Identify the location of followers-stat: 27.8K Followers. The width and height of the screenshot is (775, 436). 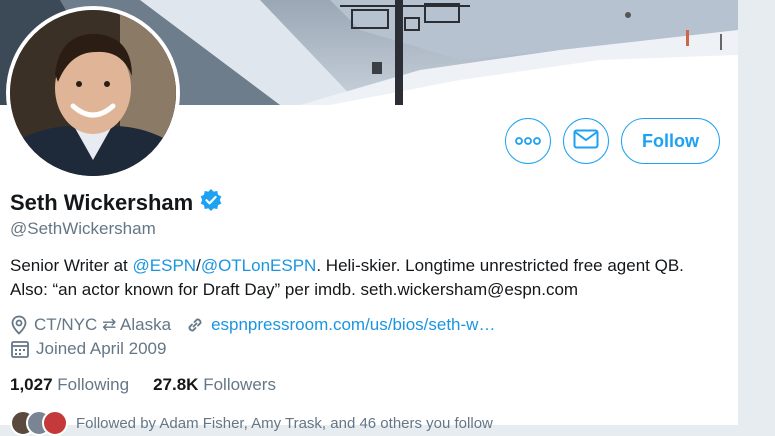
(214, 385).